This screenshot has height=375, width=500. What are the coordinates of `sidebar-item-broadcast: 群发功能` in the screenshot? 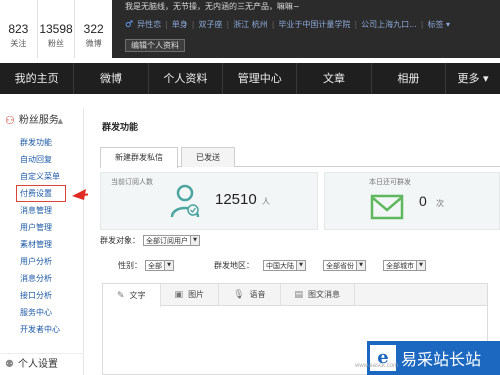 It's located at (41, 142).